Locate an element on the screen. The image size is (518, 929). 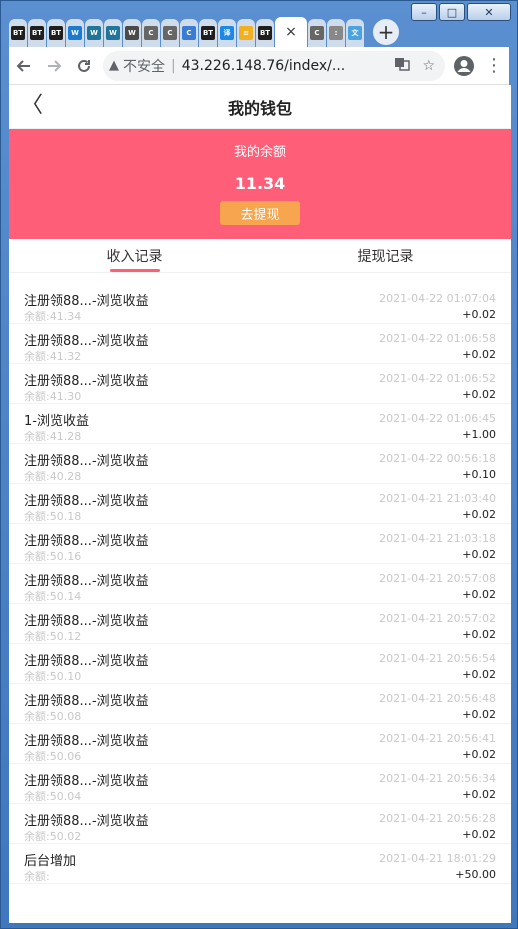
record-time: 2021-04-21 20:56:28 is located at coordinates (437, 818).